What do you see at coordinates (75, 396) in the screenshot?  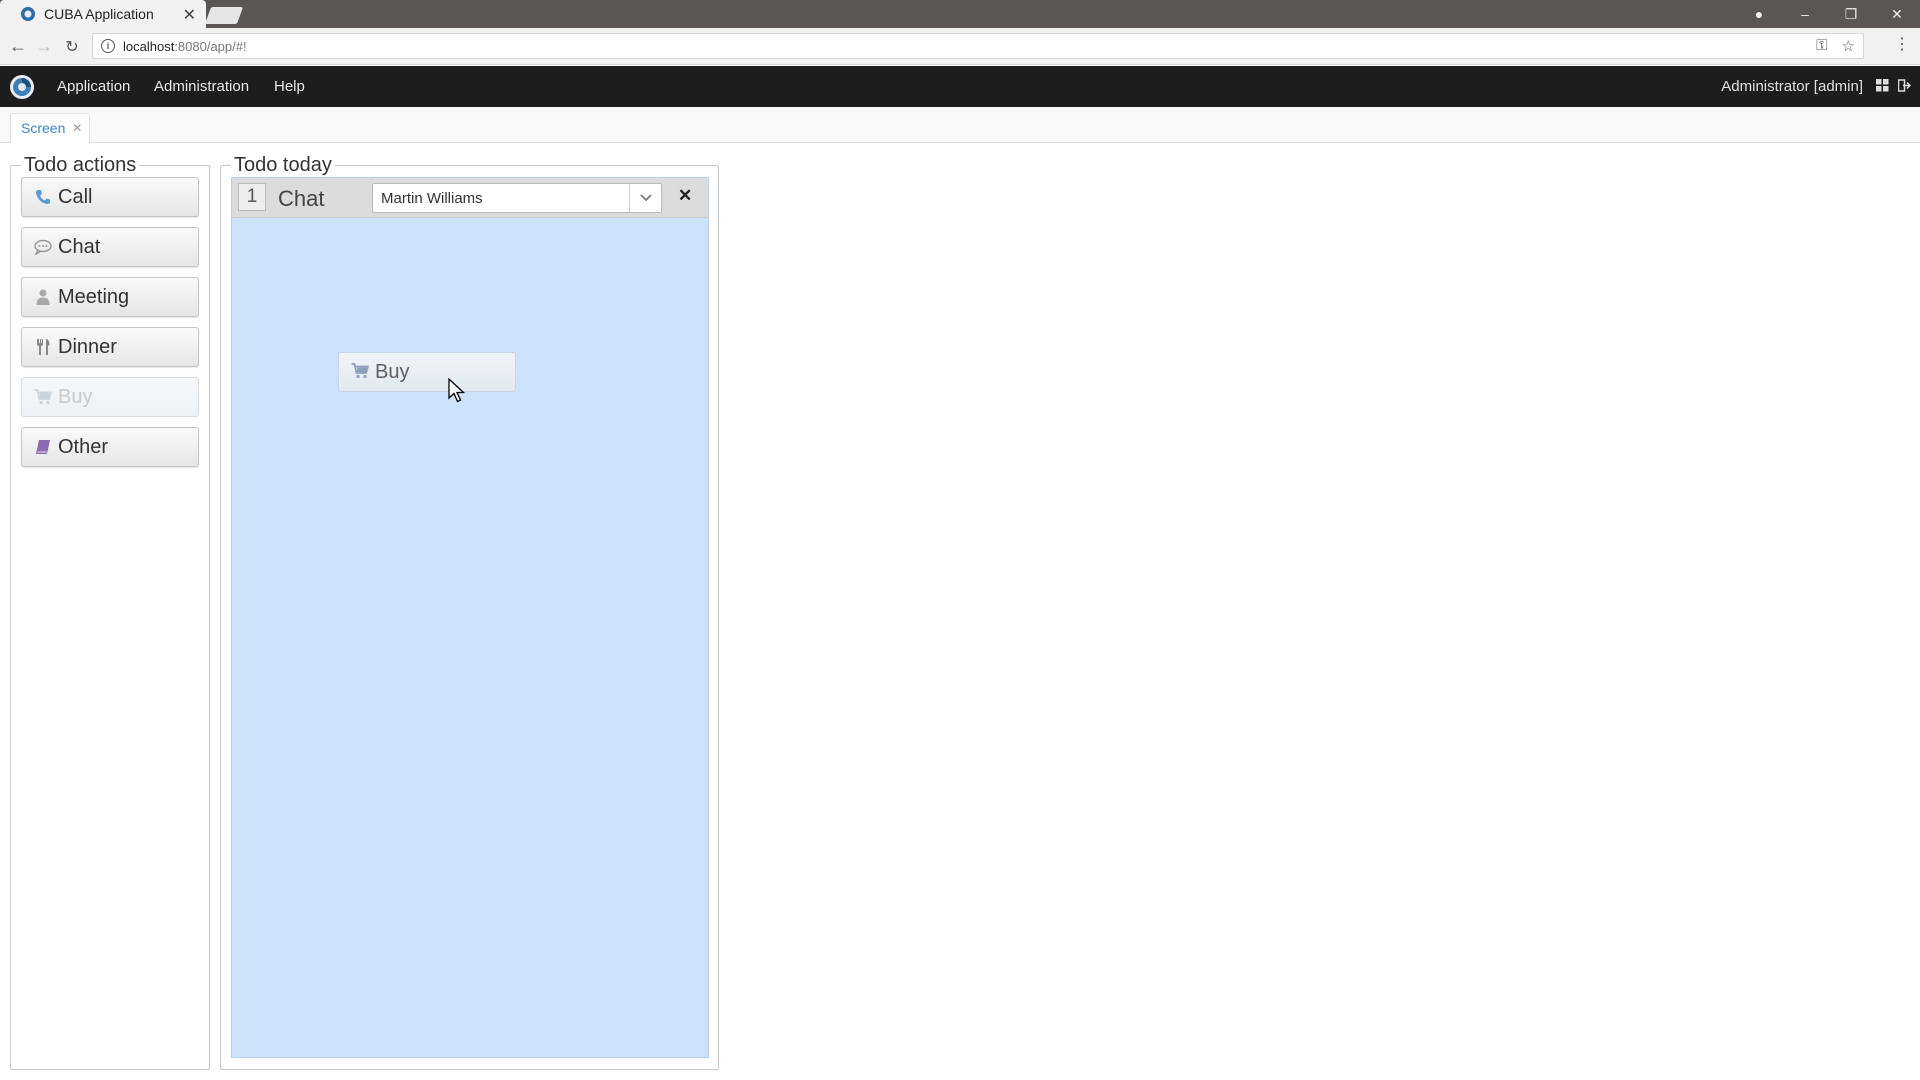 I see `buy-button-label: Buy` at bounding box center [75, 396].